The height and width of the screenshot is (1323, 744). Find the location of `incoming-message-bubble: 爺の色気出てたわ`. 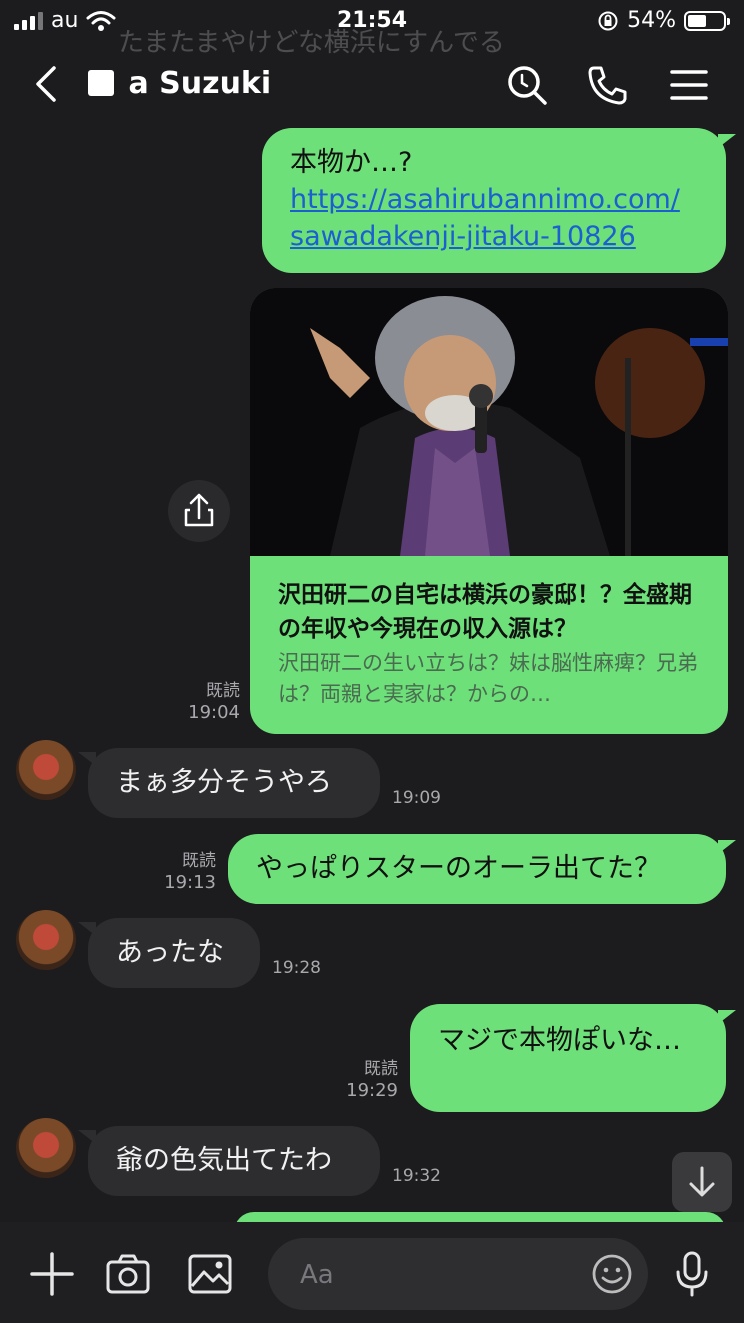

incoming-message-bubble: 爺の色気出てたわ is located at coordinates (234, 1161).